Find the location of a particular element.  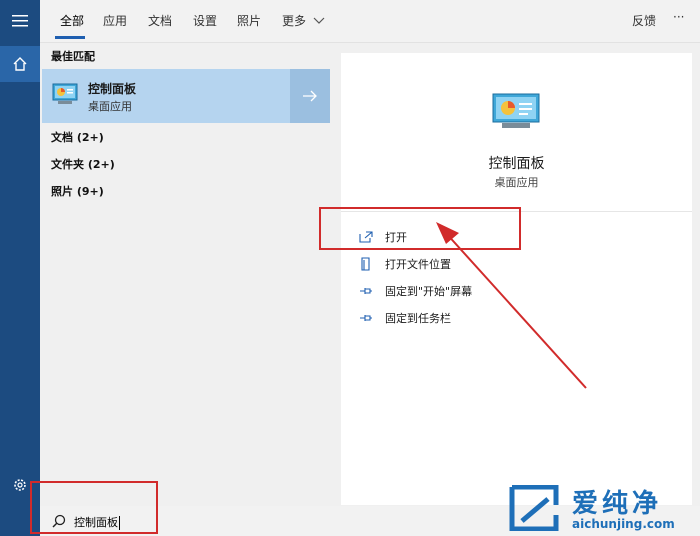

watermark-brand-text: 爱纯净 is located at coordinates (617, 504).